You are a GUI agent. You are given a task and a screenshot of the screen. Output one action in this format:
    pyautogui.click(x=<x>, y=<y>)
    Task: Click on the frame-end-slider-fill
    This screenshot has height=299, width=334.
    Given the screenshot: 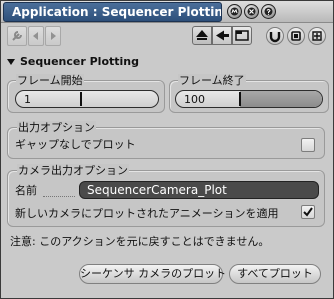 What is the action you would take?
    pyautogui.click(x=281, y=99)
    